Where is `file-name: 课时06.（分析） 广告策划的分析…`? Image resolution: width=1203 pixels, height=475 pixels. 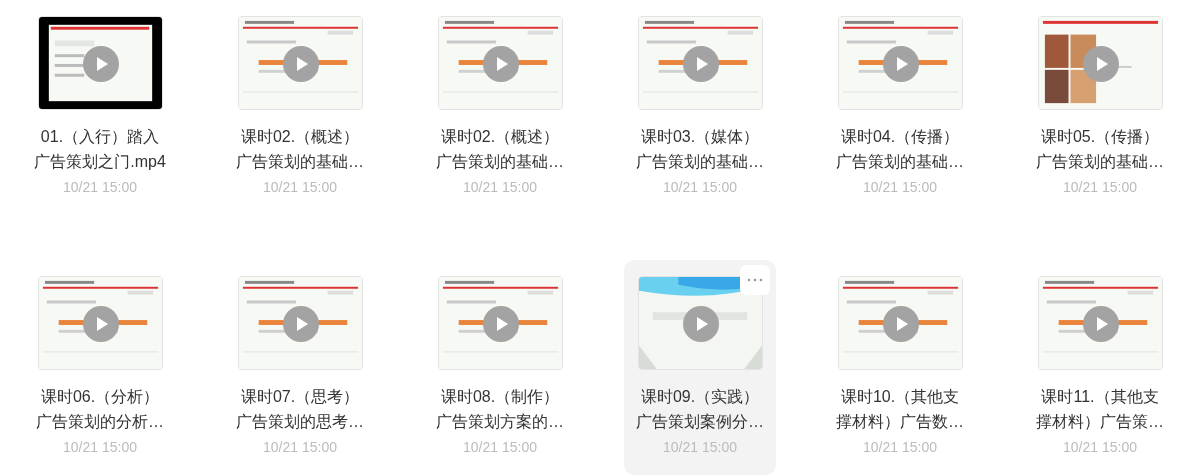
file-name: 课时06.（分析） 广告策划的分析… is located at coordinates (100, 409).